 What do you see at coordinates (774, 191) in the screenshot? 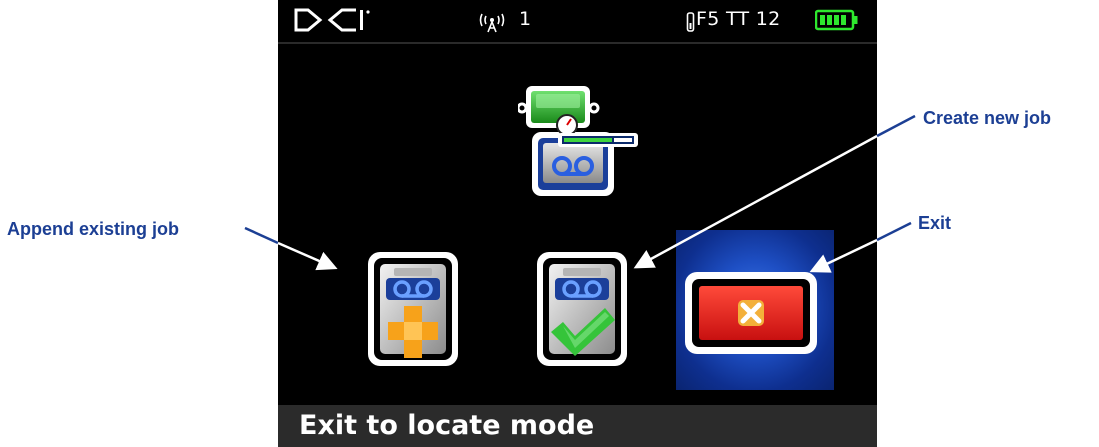
I see `callout-arrow-create` at bounding box center [774, 191].